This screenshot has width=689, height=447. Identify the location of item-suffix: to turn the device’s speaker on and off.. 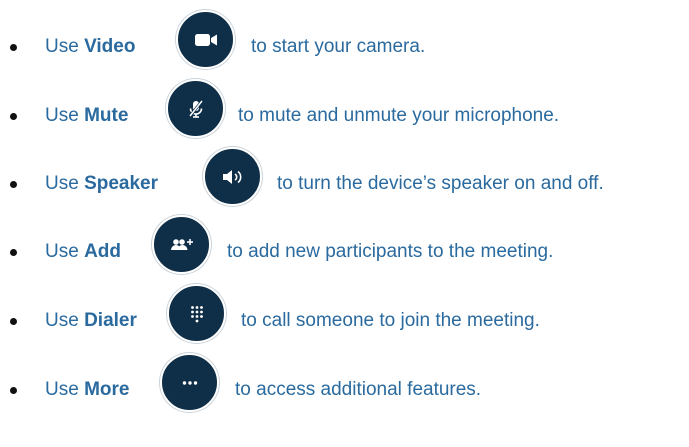
(440, 183).